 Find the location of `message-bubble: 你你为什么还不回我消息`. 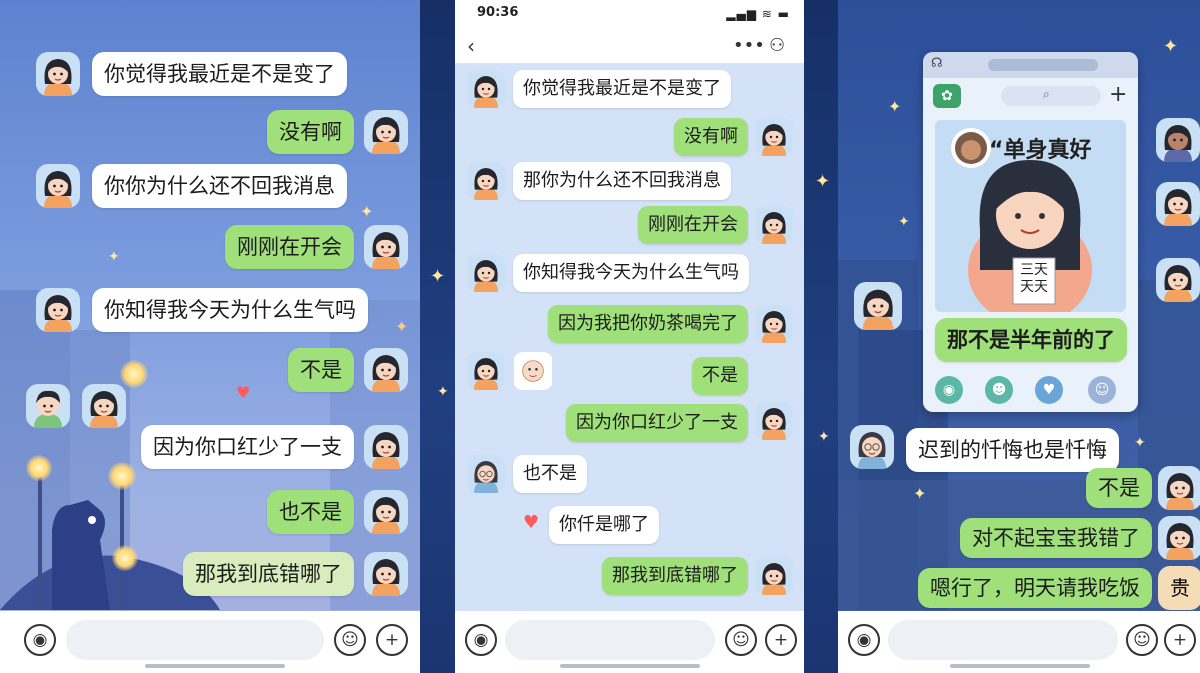

message-bubble: 你你为什么还不回我消息 is located at coordinates (219, 186).